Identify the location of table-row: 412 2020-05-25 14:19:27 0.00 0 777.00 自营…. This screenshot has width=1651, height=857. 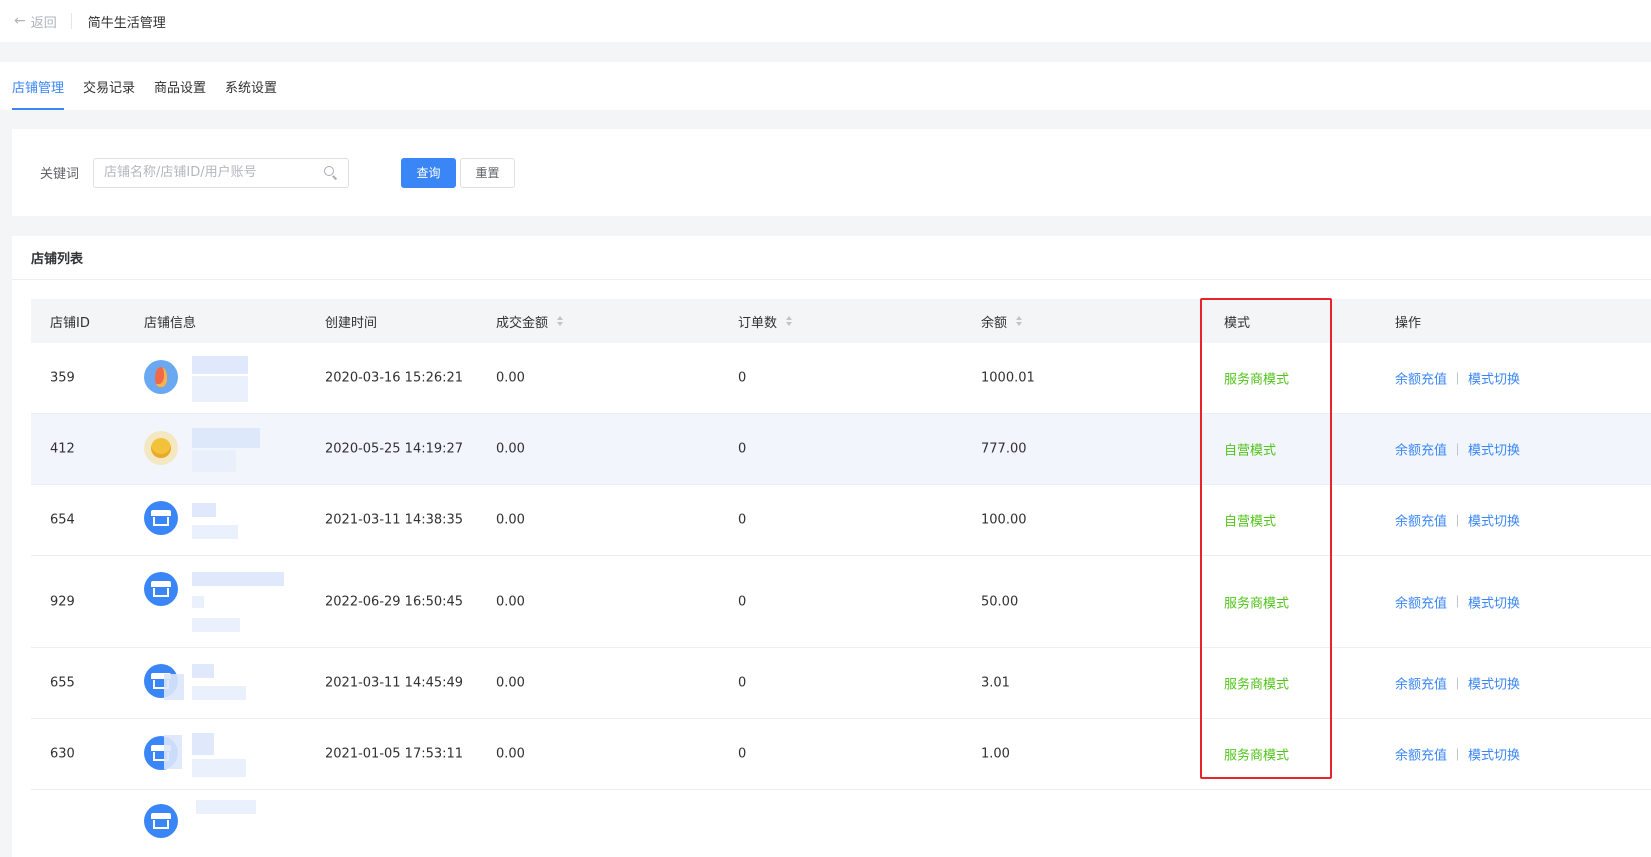
(841, 449).